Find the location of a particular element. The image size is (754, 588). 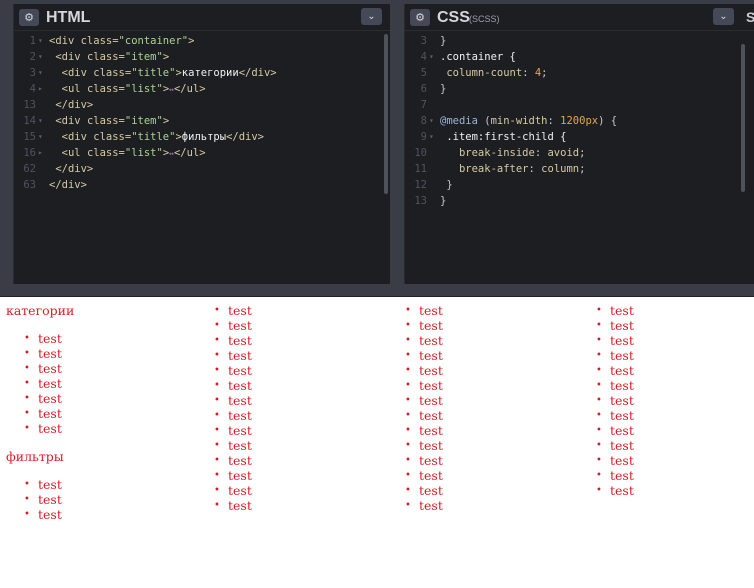

line-number: 9 is located at coordinates (423, 137).